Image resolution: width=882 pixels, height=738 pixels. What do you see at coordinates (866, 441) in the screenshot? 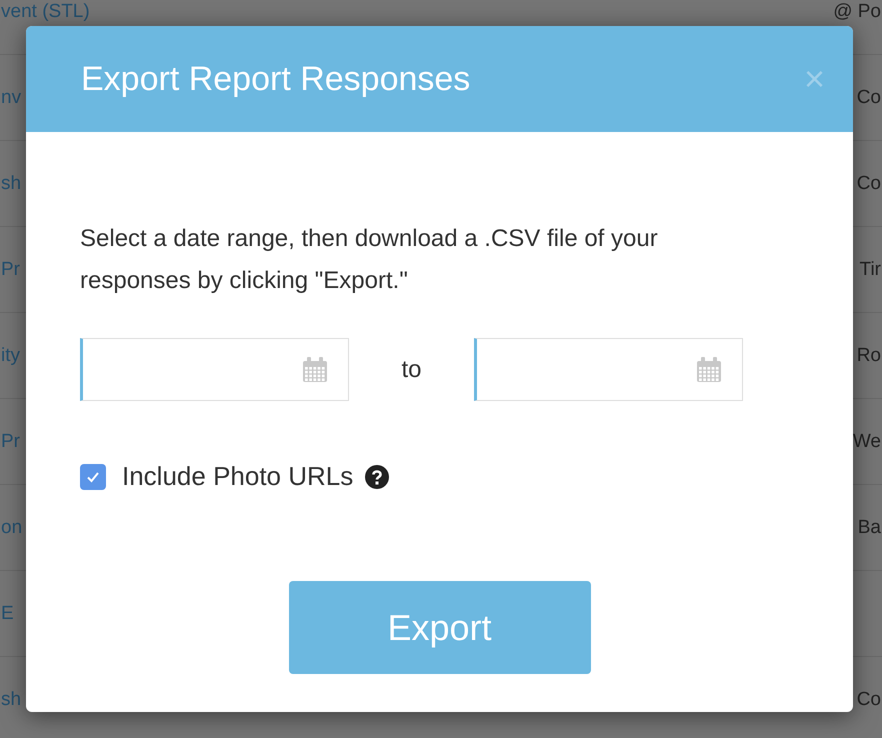
I see `table-cell: We` at bounding box center [866, 441].